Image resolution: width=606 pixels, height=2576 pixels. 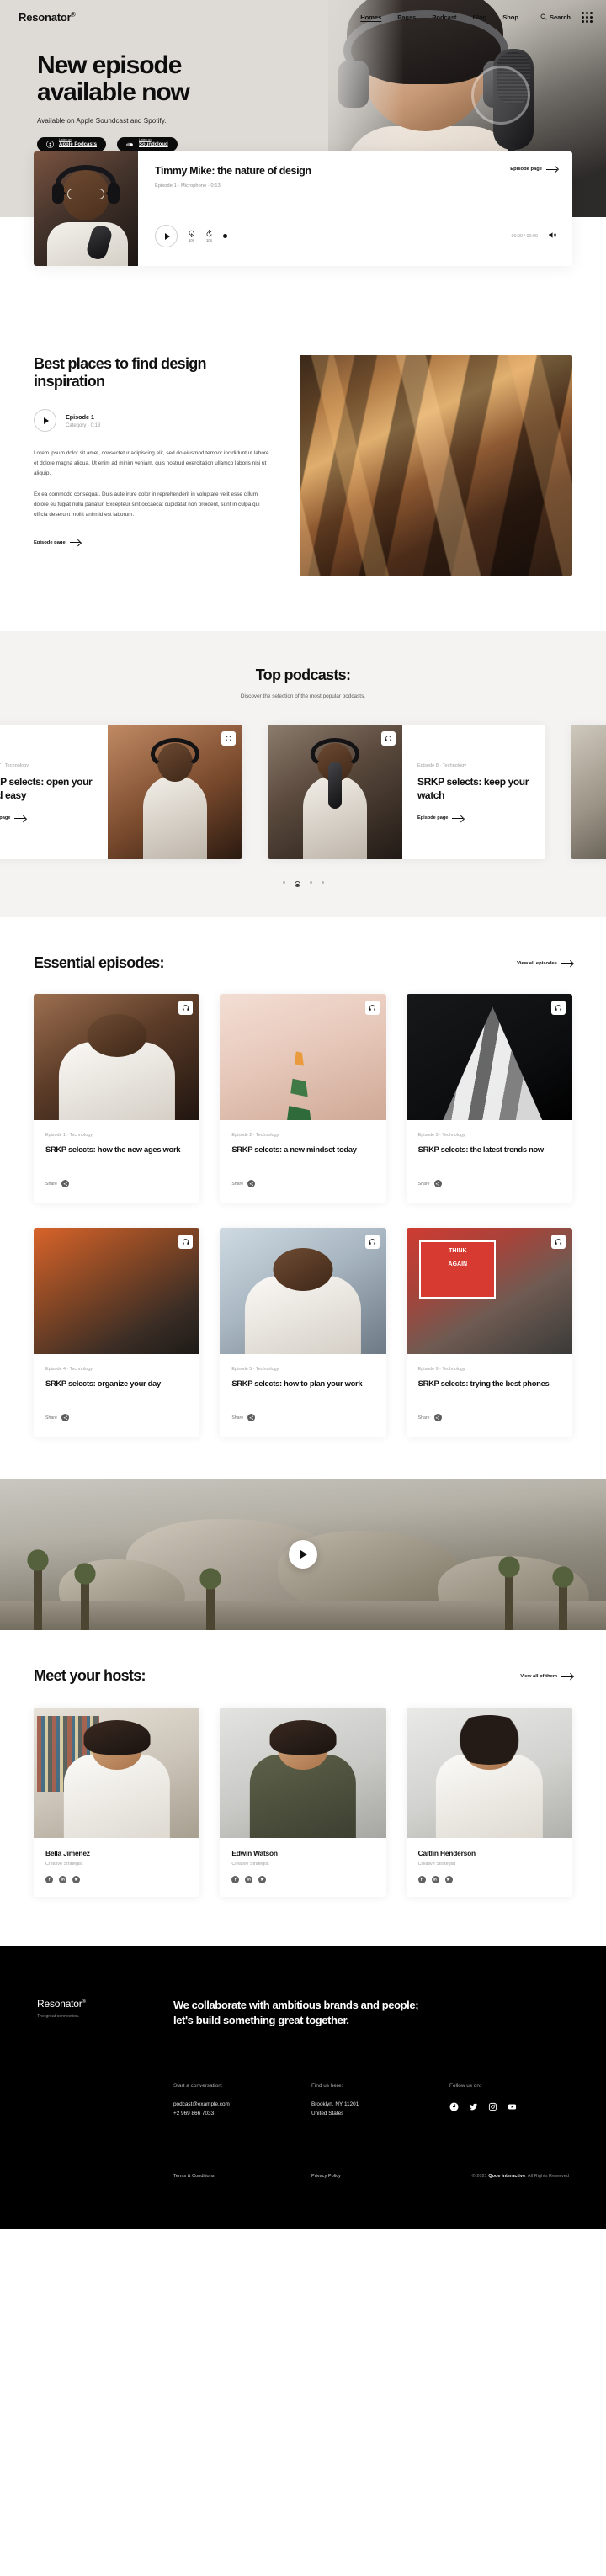 I want to click on podcast-card-title: SRKP selects: open your mind easy, so click(x=46, y=789).